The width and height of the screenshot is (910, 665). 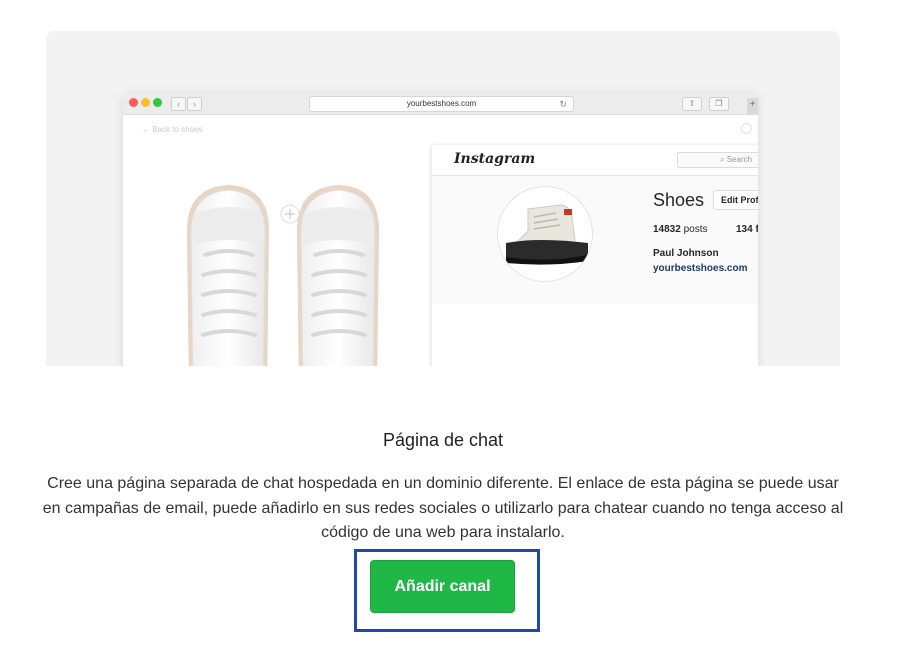 What do you see at coordinates (283, 275) in the screenshot?
I see `sneakers-image` at bounding box center [283, 275].